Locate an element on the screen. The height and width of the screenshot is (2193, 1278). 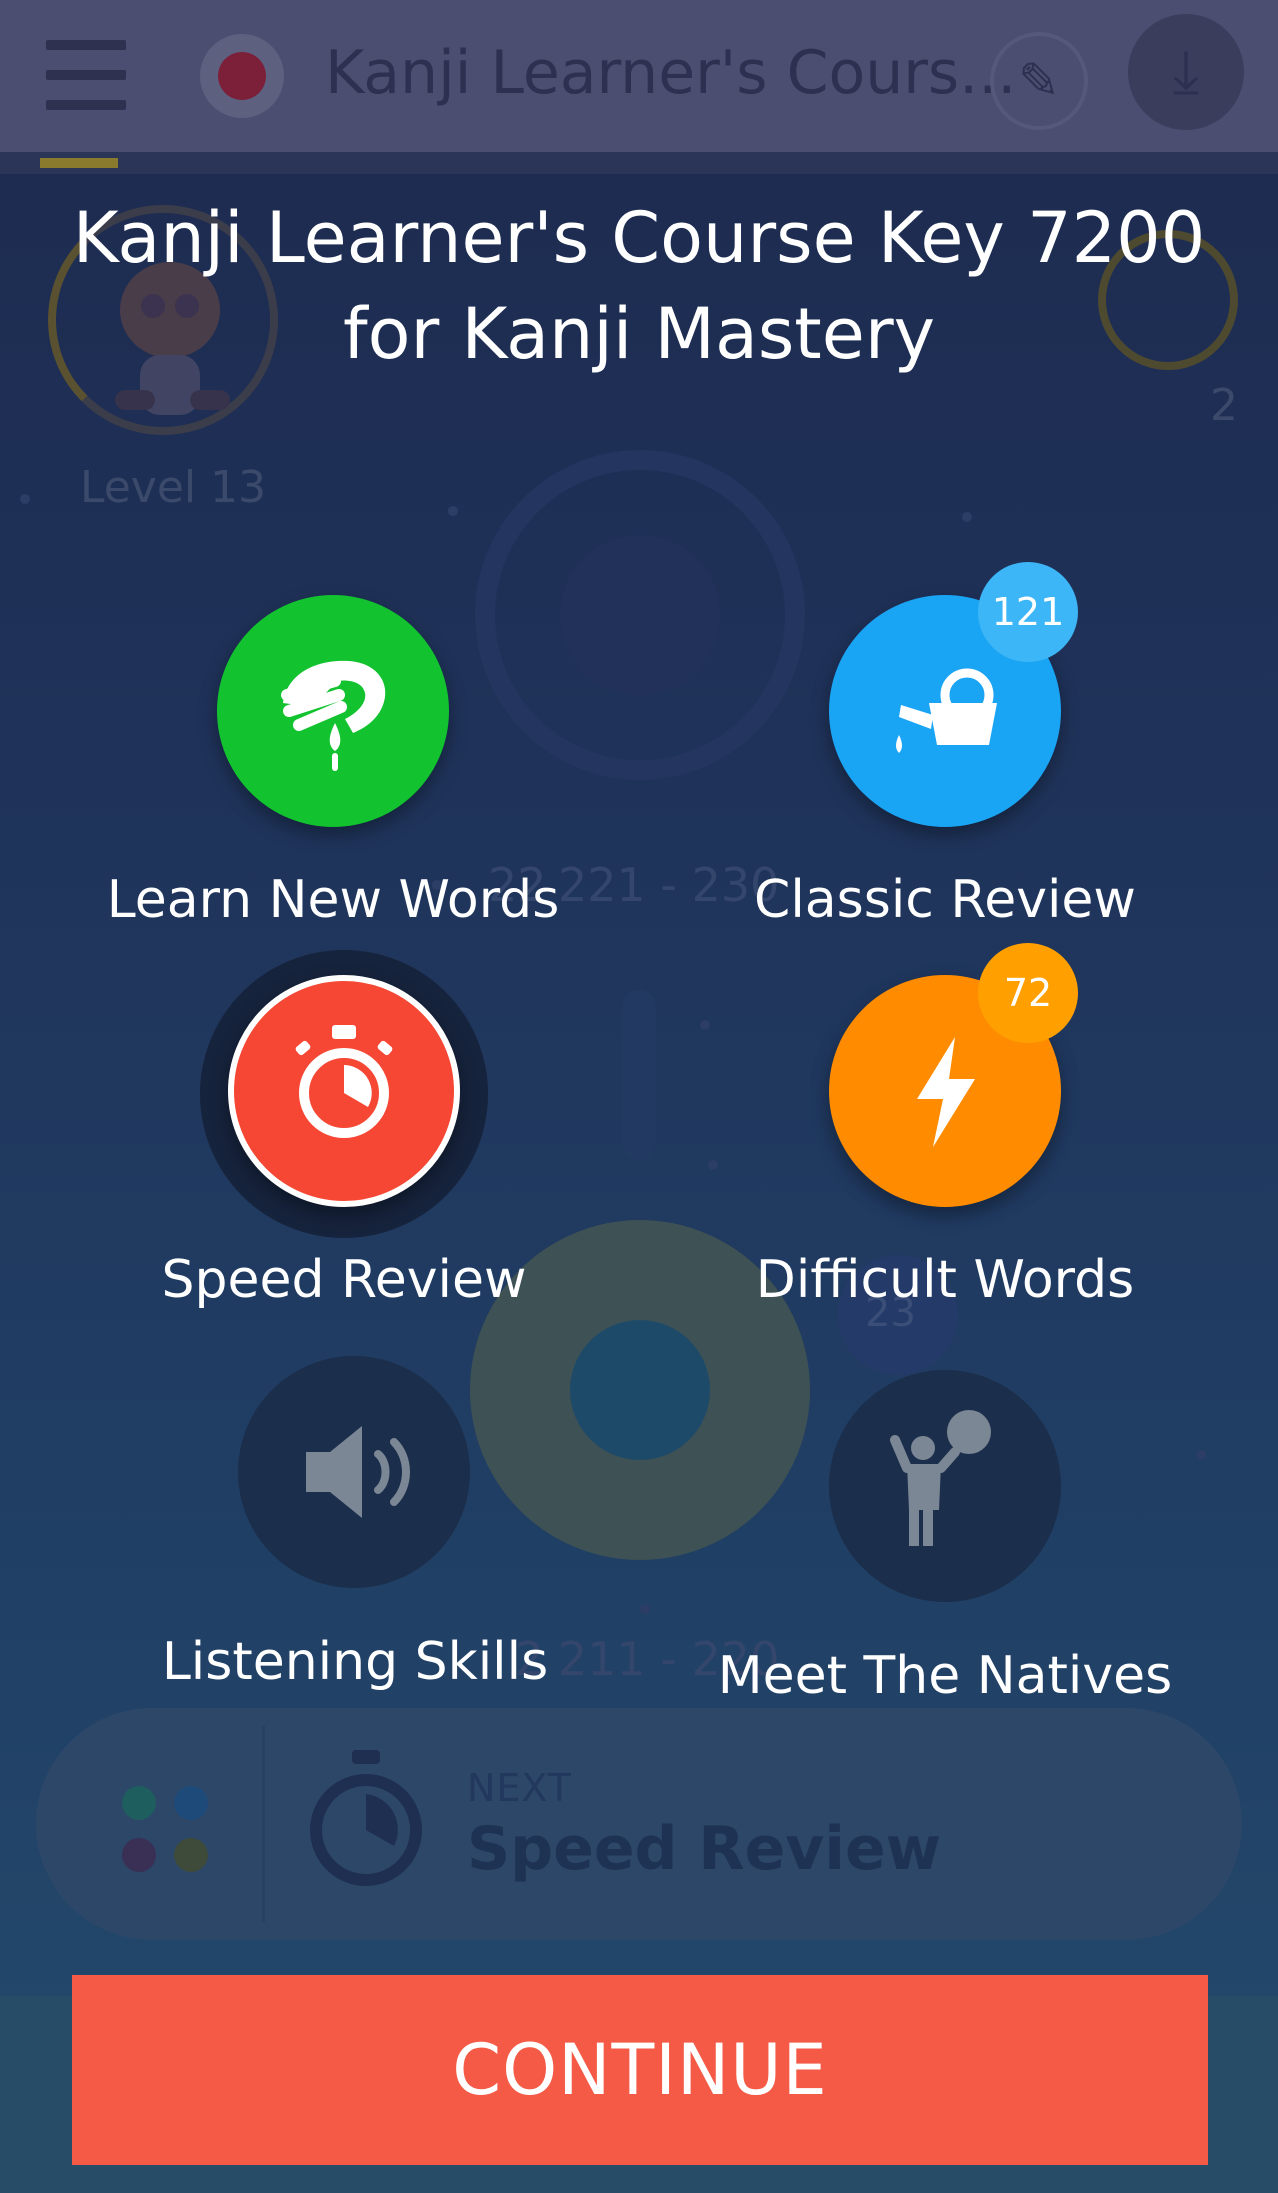
pencil-icon: ✎ is located at coordinates (1039, 81).